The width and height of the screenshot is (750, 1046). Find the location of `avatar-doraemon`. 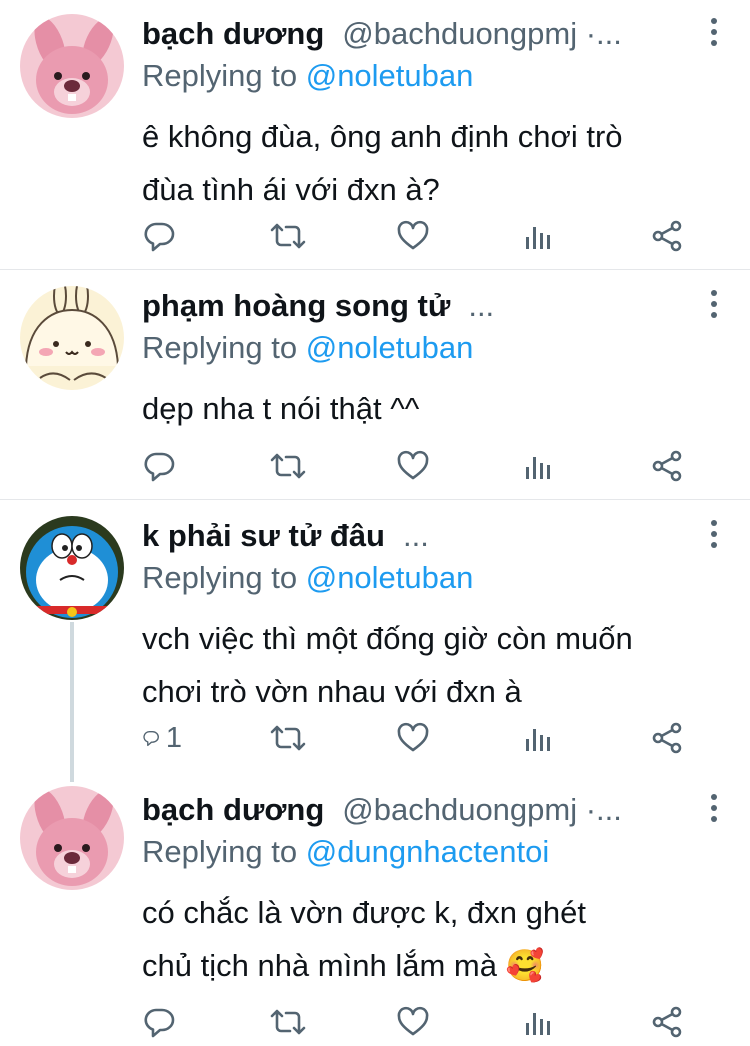

avatar-doraemon is located at coordinates (72, 568).